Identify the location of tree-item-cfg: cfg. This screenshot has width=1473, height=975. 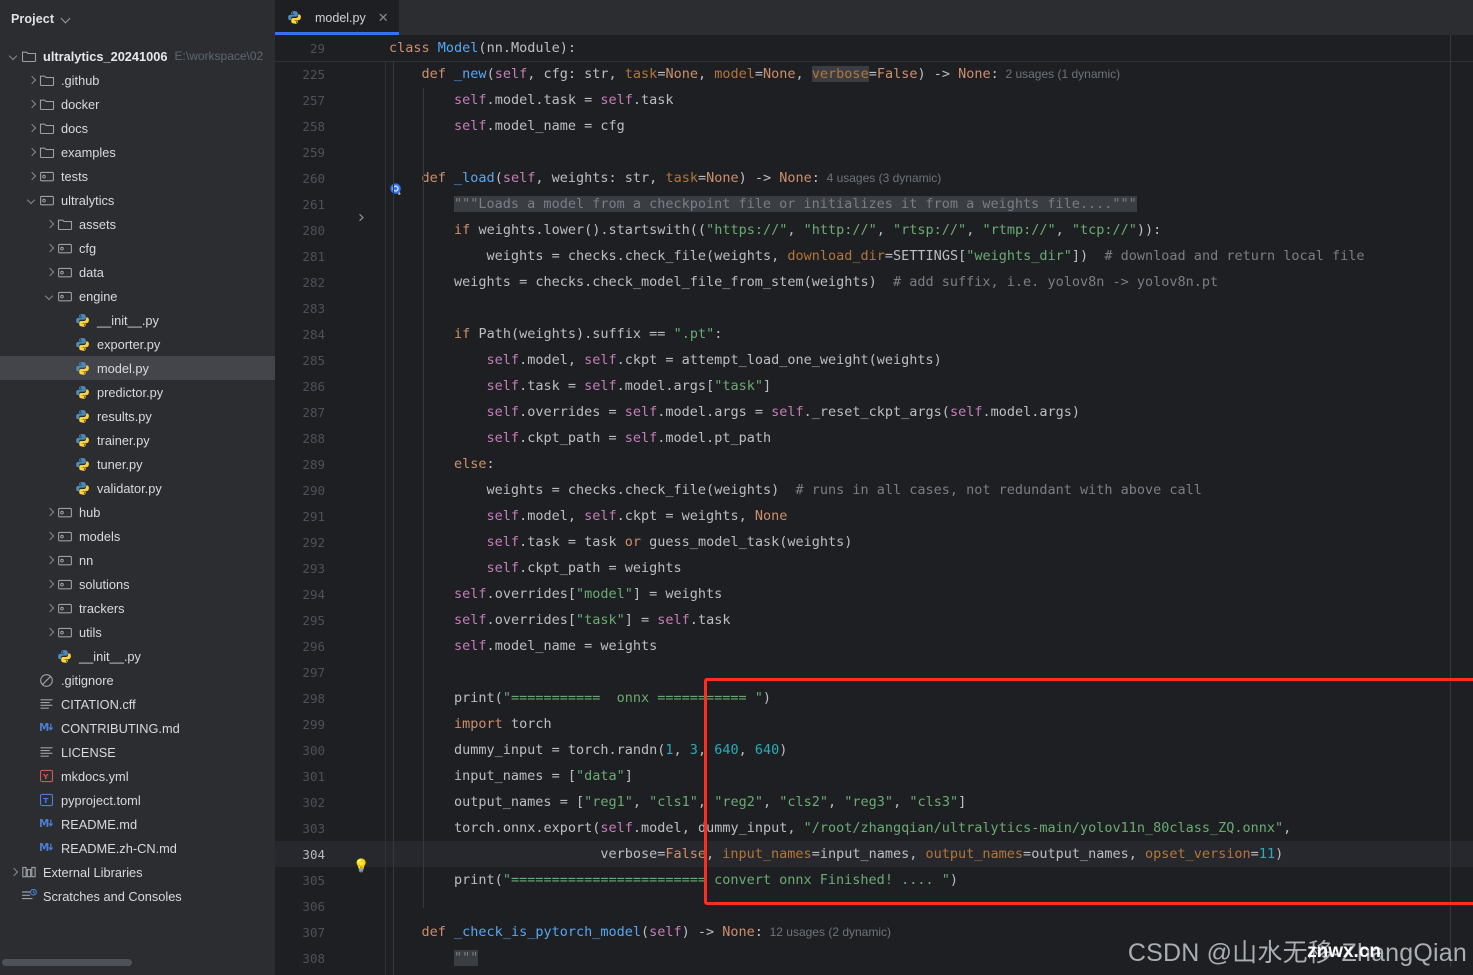
(137, 248).